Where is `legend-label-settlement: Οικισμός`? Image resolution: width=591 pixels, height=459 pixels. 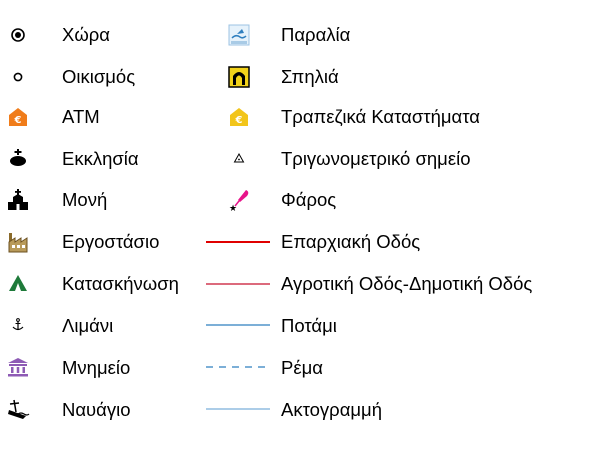 legend-label-settlement: Οικισμός is located at coordinates (99, 76).